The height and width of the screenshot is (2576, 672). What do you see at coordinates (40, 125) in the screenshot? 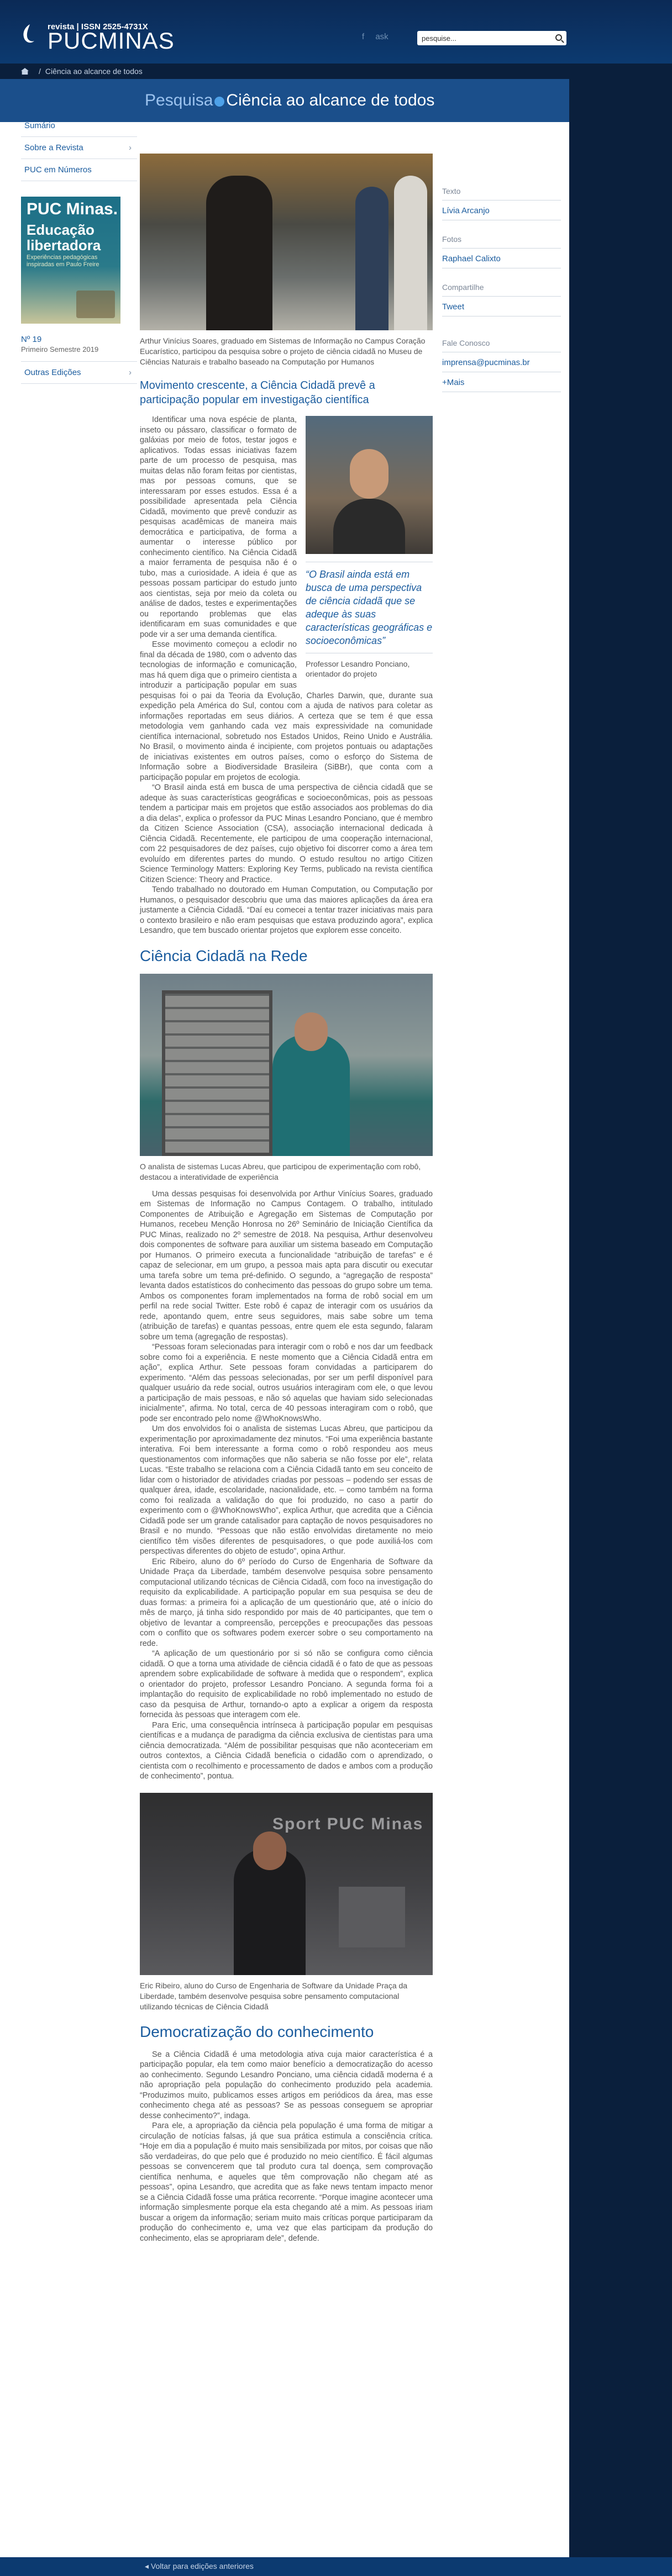
I see `sidebar-item-label: Sumário` at bounding box center [40, 125].